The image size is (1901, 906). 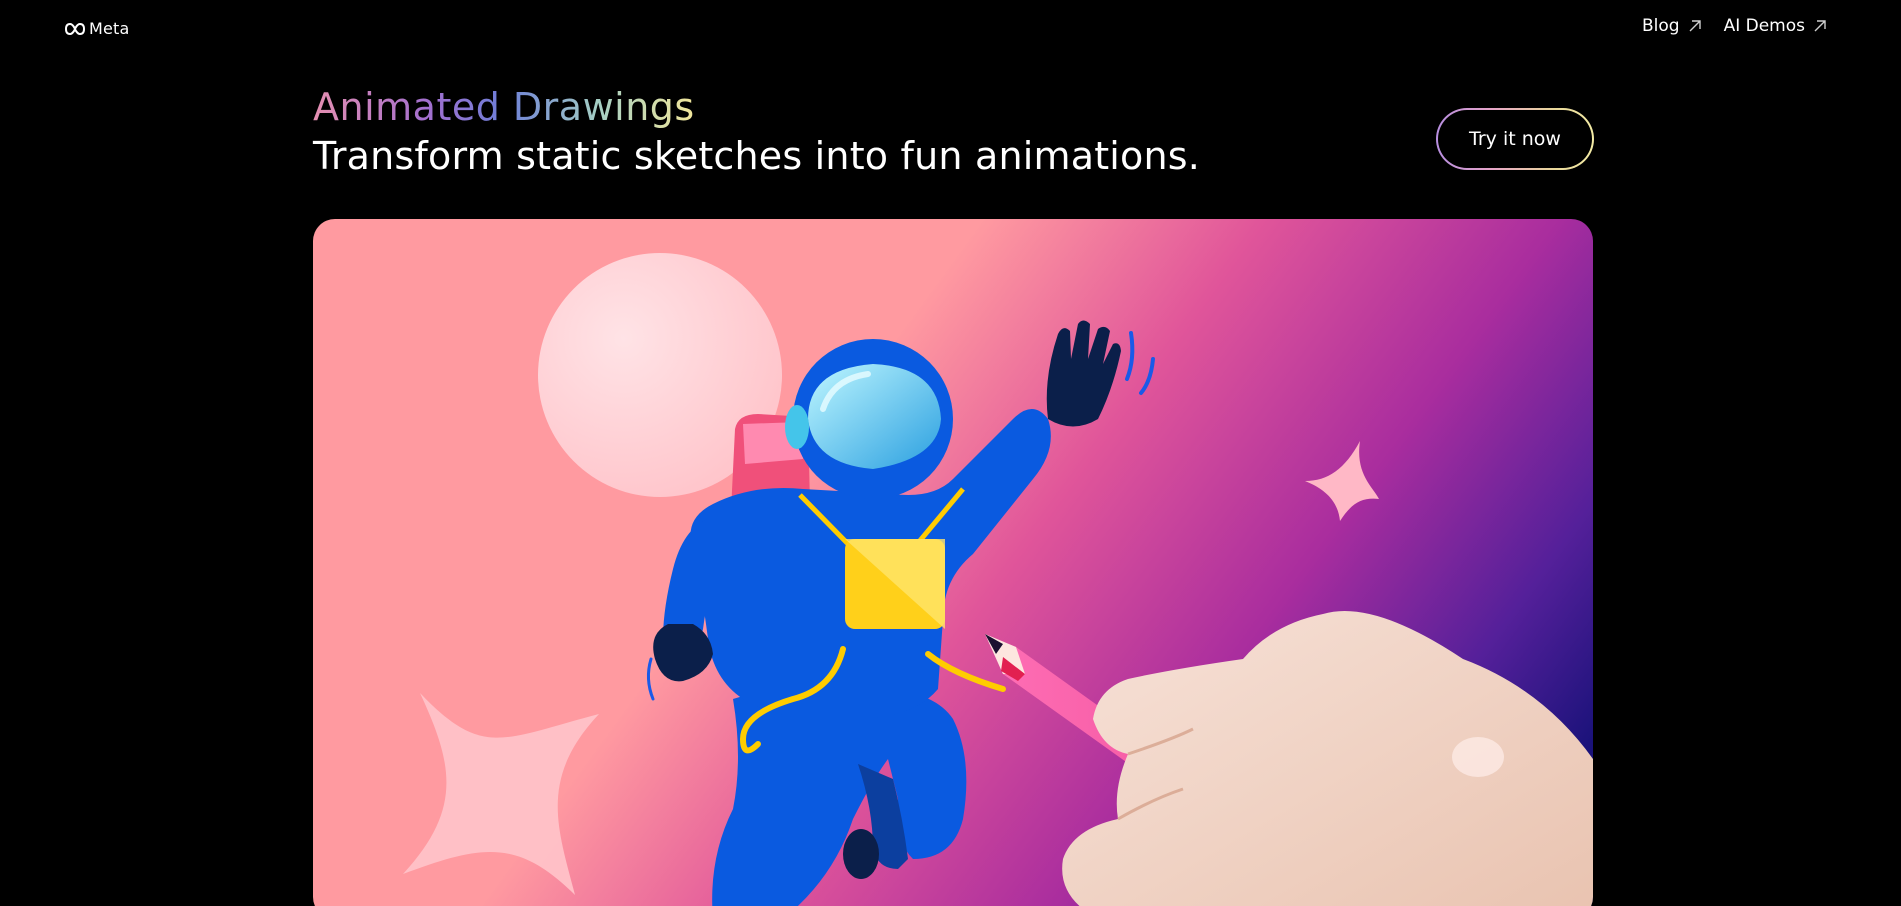 I want to click on nav-links: Blog AI Demos, so click(x=1734, y=26).